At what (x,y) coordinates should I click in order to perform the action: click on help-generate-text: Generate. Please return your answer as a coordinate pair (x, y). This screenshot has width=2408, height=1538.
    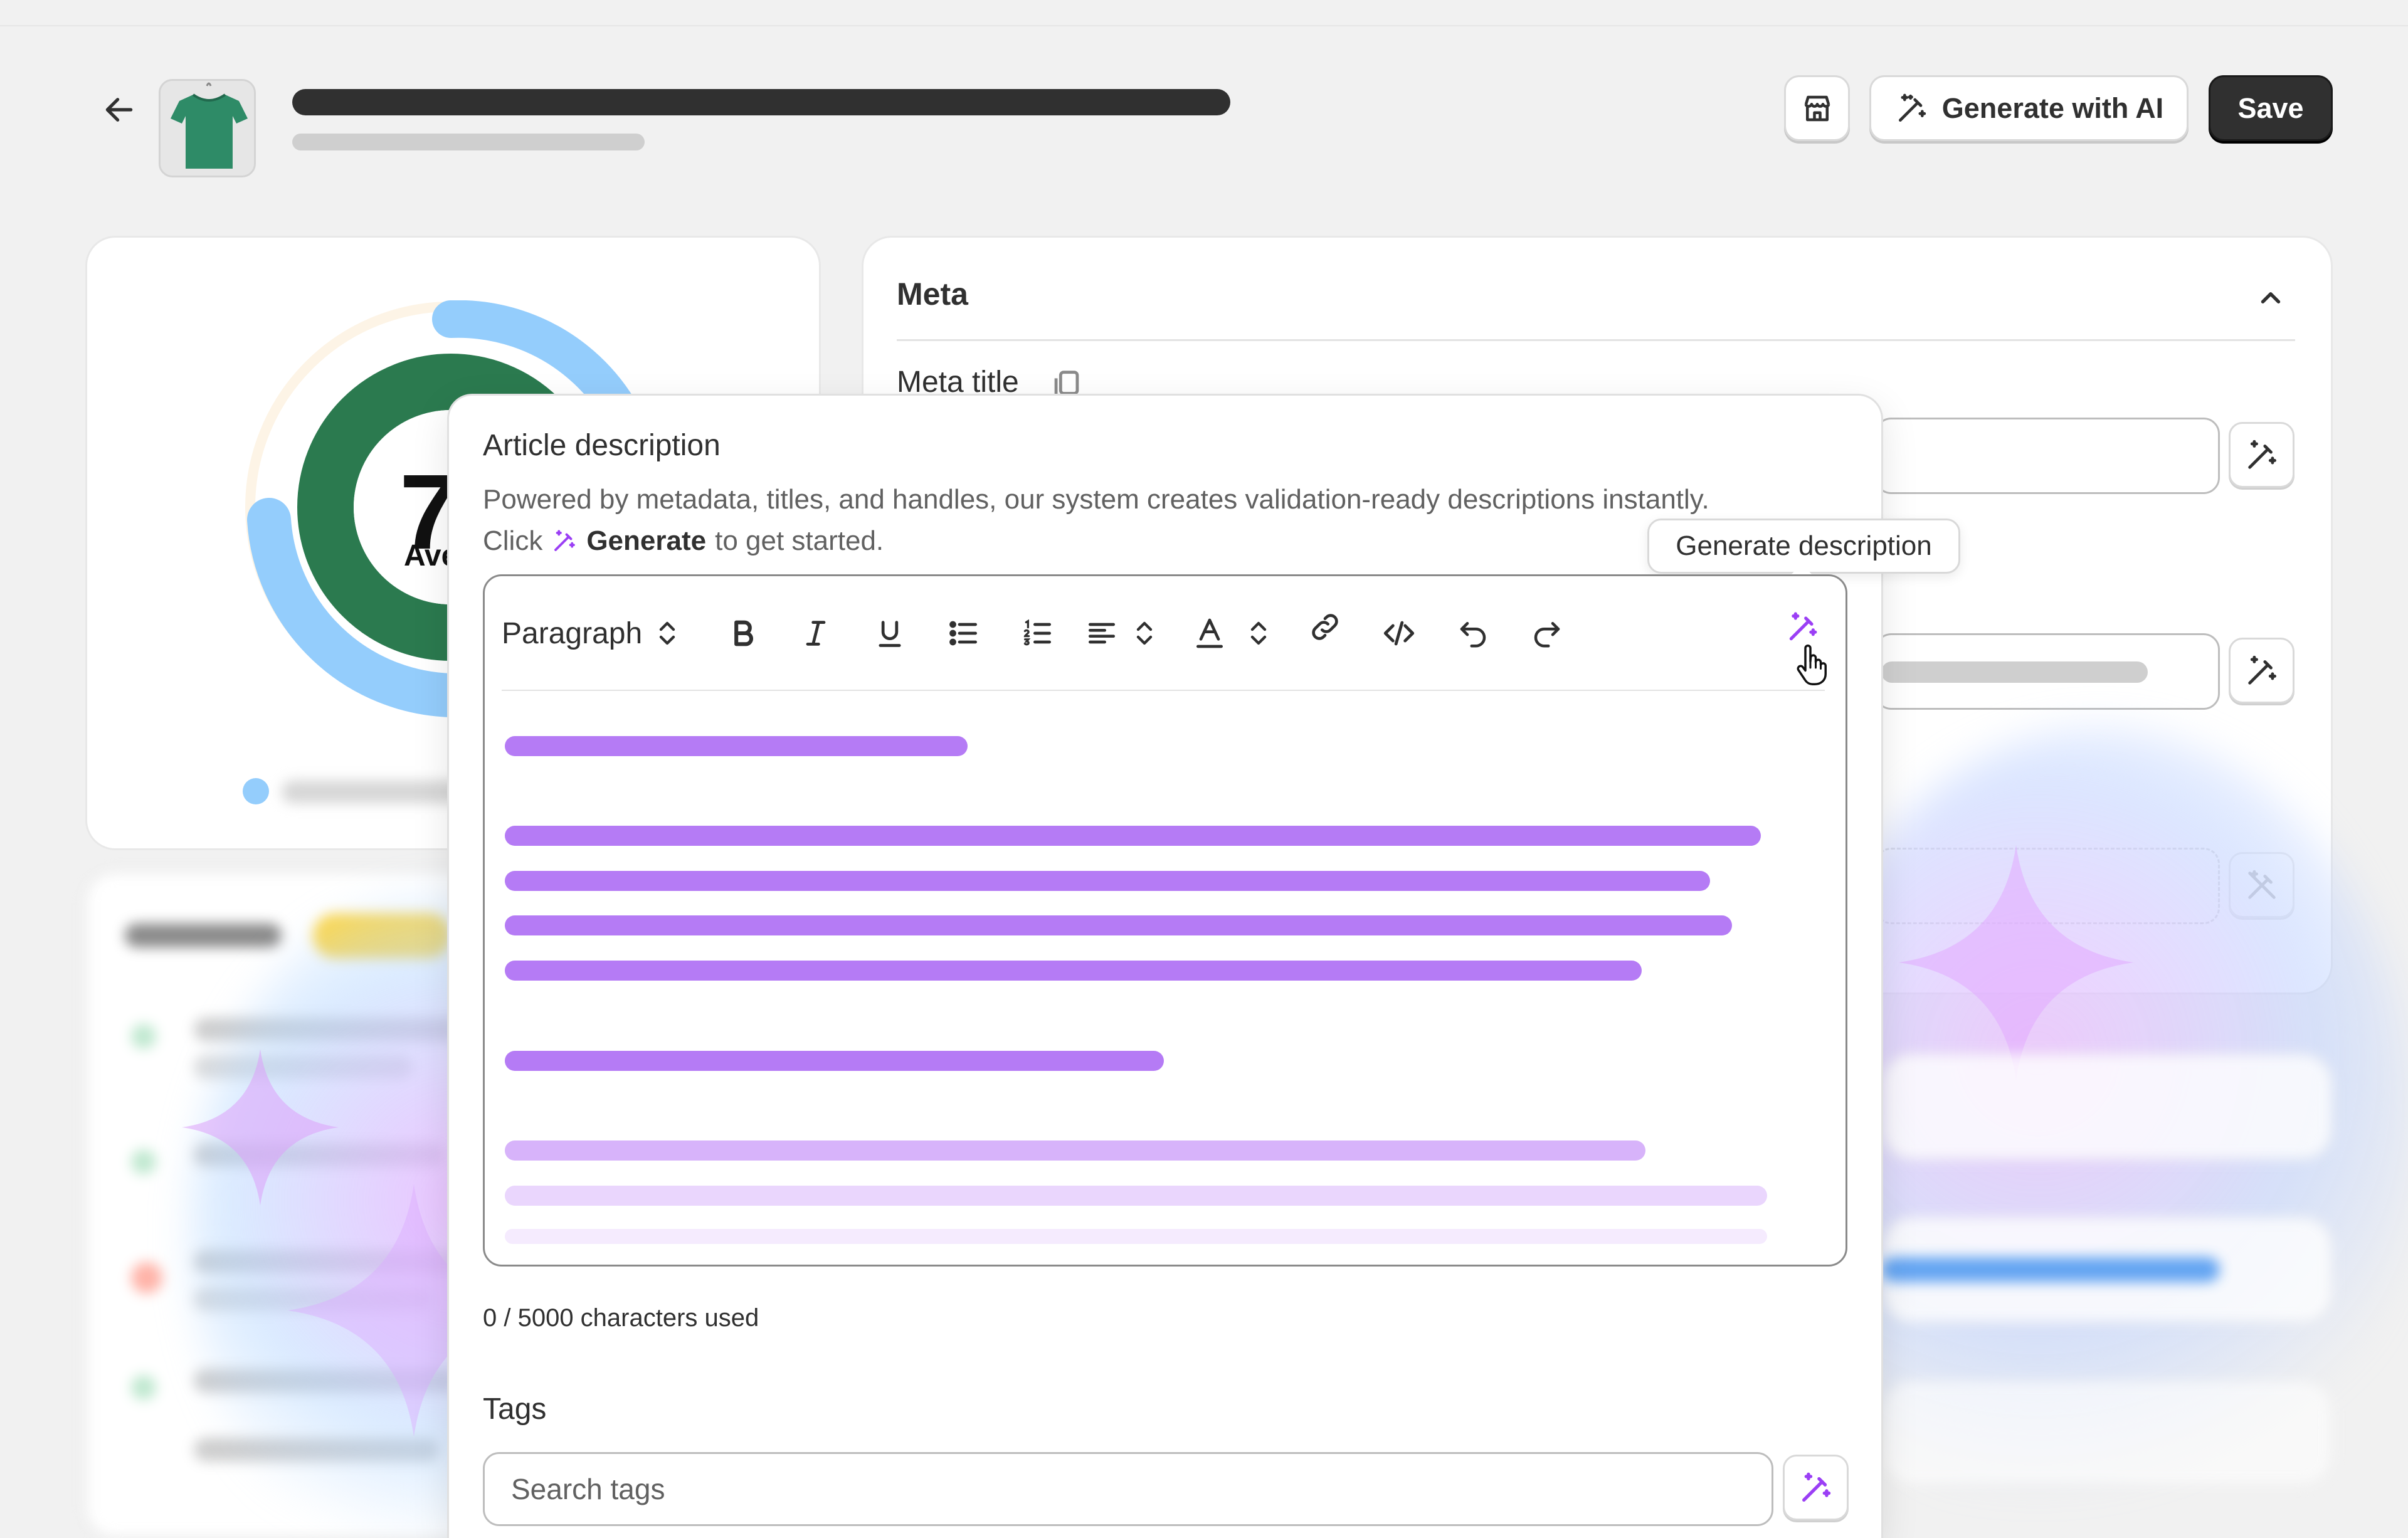
    Looking at the image, I should click on (646, 540).